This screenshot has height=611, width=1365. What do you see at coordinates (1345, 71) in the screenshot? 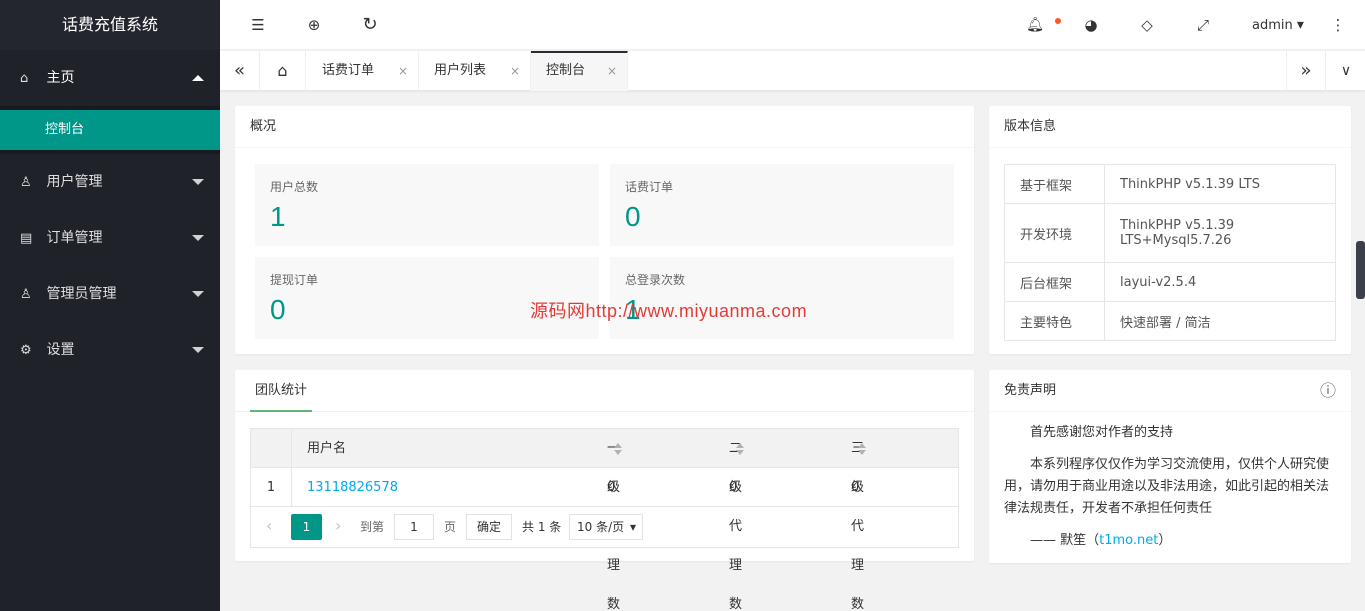
I see `tabs-dropdown-icon: ∨` at bounding box center [1345, 71].